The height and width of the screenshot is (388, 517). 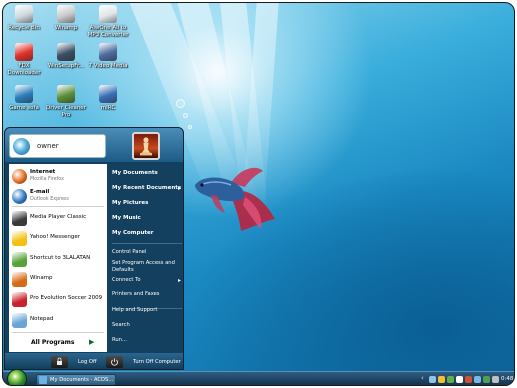 What do you see at coordinates (147, 325) in the screenshot?
I see `place-item: Search` at bounding box center [147, 325].